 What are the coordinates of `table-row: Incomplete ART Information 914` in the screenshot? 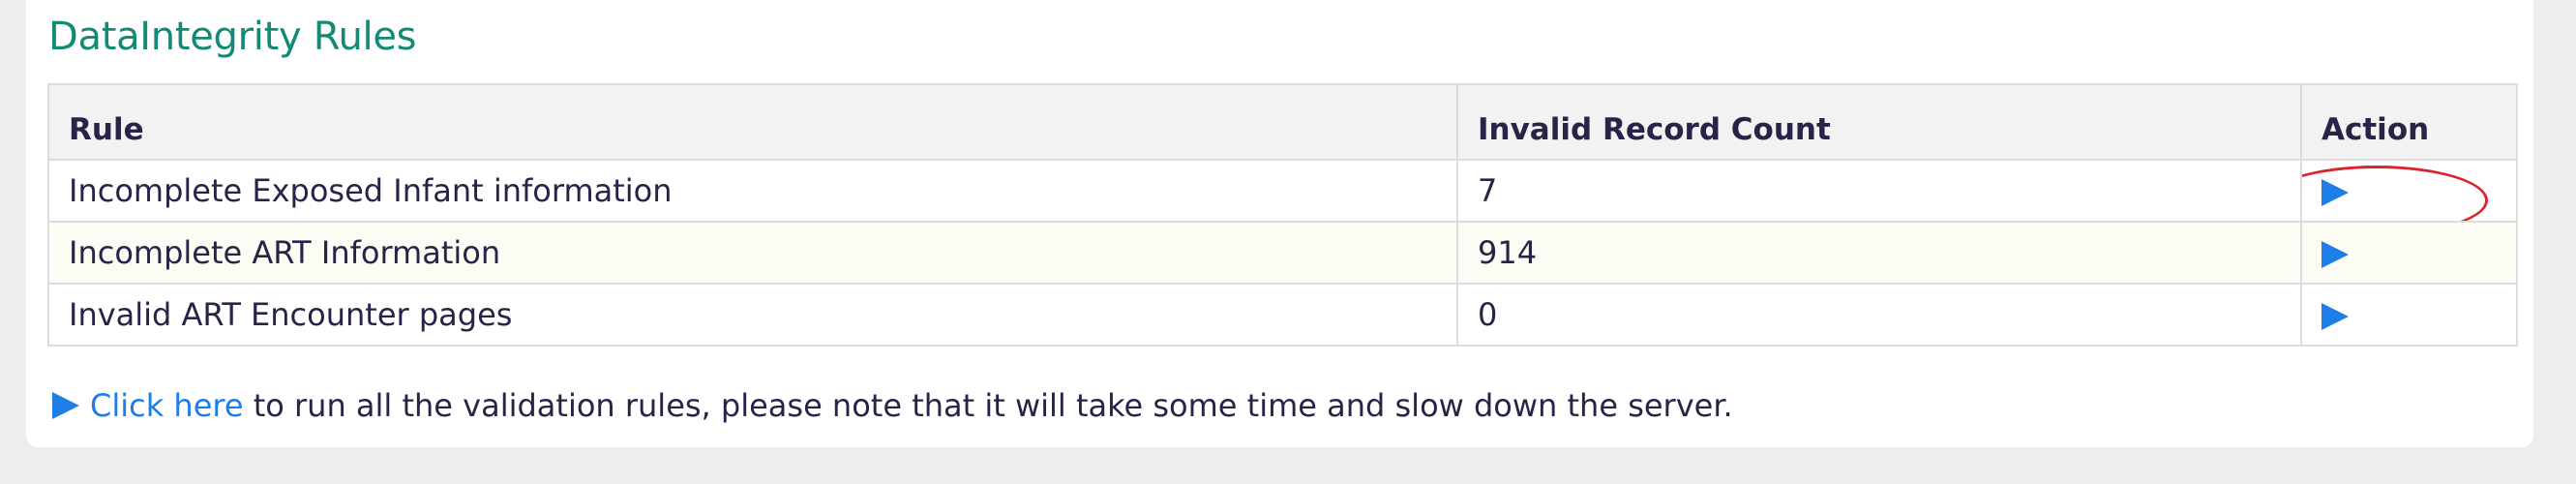 It's located at (1282, 253).